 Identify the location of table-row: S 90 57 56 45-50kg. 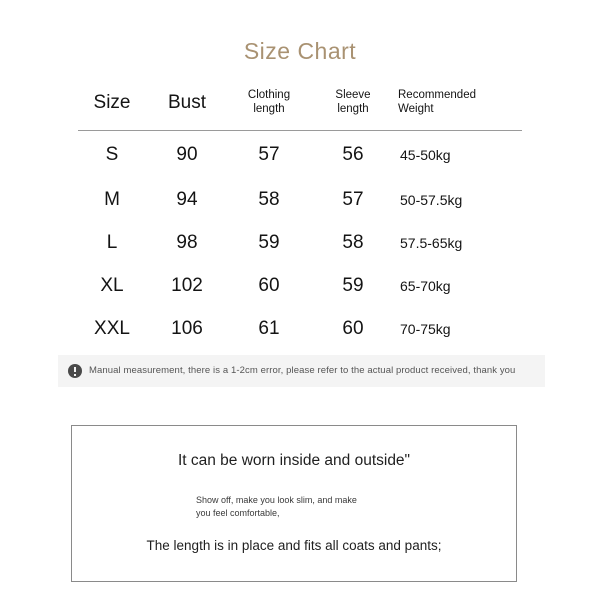
(300, 155).